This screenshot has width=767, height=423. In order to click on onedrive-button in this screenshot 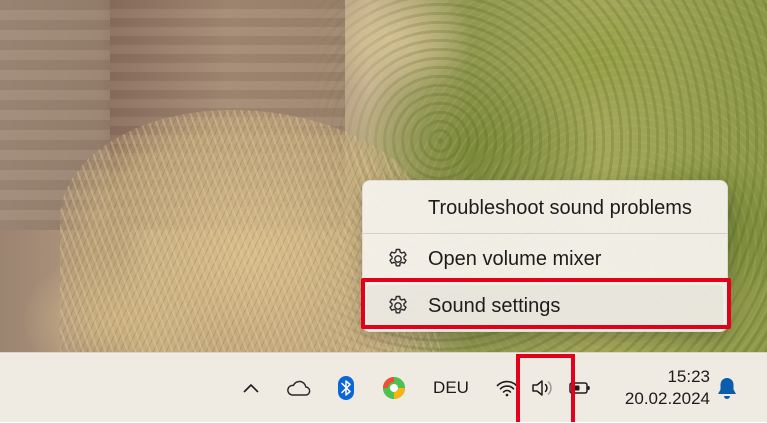, I will do `click(298, 388)`.